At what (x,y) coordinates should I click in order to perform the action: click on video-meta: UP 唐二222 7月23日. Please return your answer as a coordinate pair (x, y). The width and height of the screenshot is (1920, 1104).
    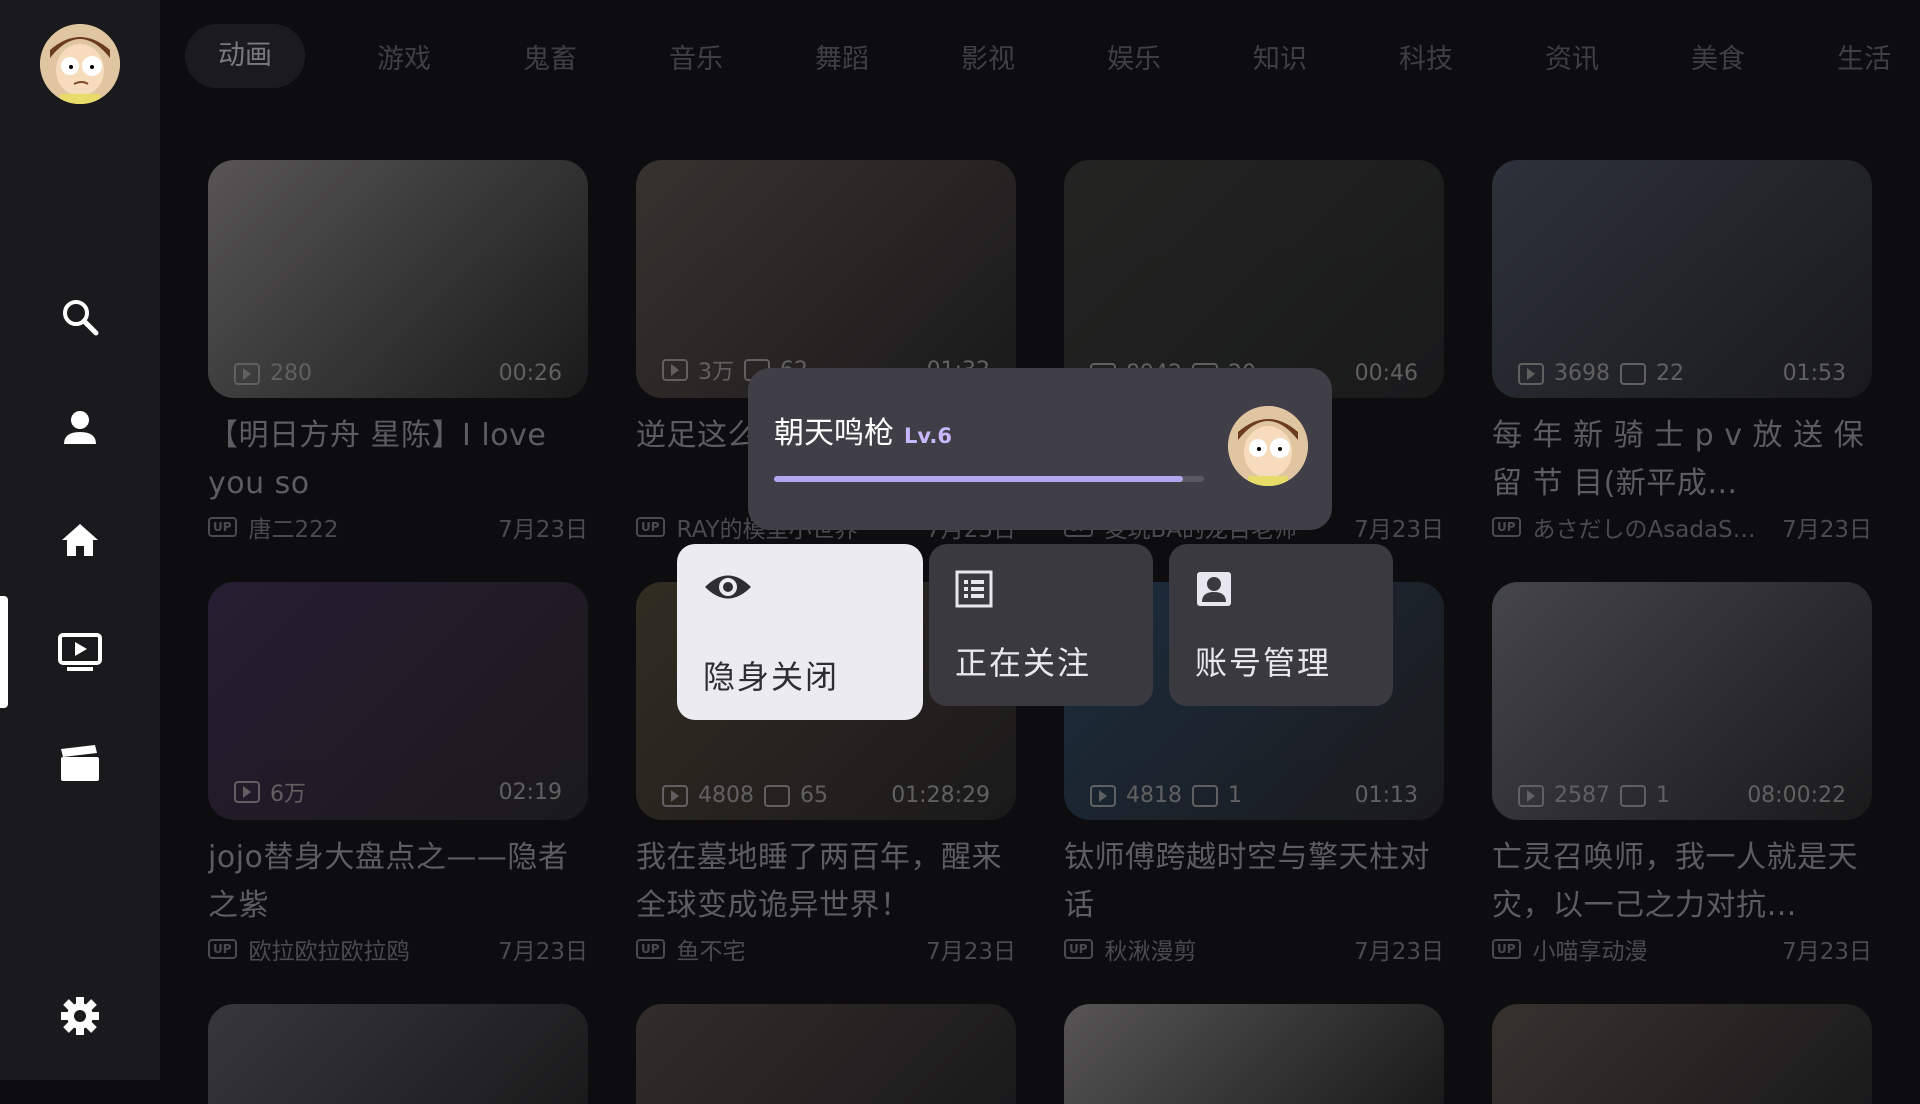
    Looking at the image, I should click on (398, 527).